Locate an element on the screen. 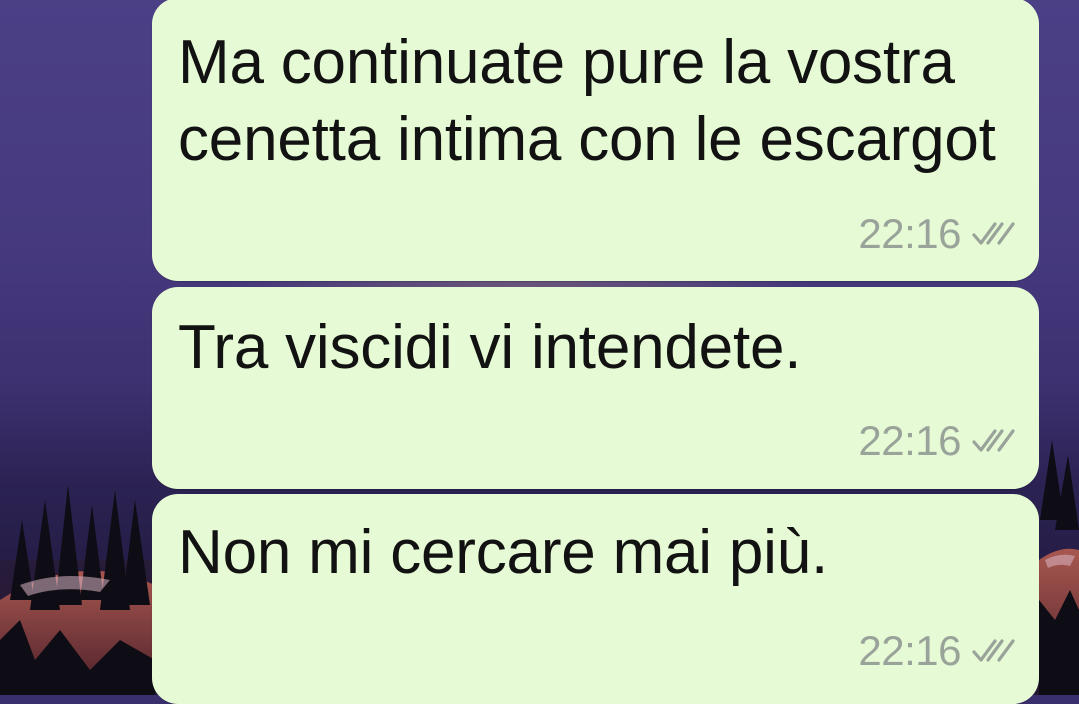 The image size is (1079, 704). message-text: Non mi cercare mai più. is located at coordinates (503, 552).